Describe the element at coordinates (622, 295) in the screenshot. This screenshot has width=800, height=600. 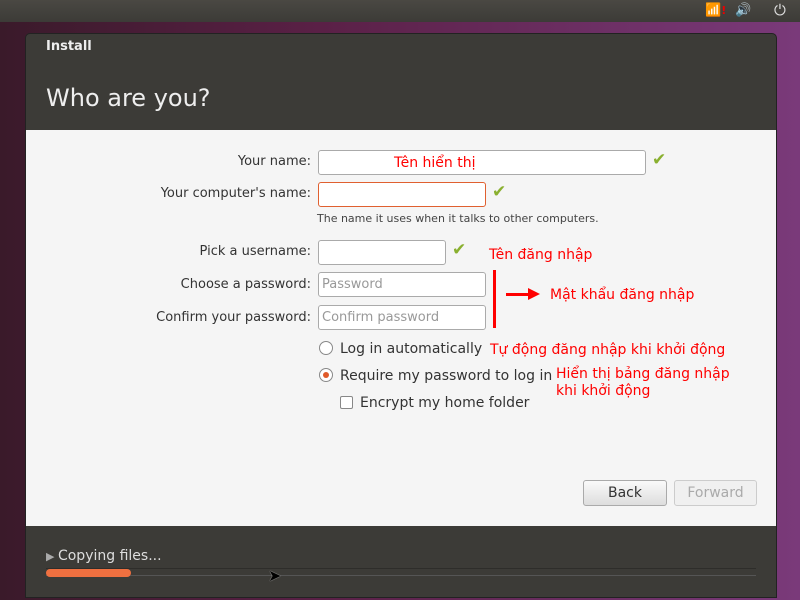
I see `annotation-password: Mật khẩu đăng nhập` at that location.